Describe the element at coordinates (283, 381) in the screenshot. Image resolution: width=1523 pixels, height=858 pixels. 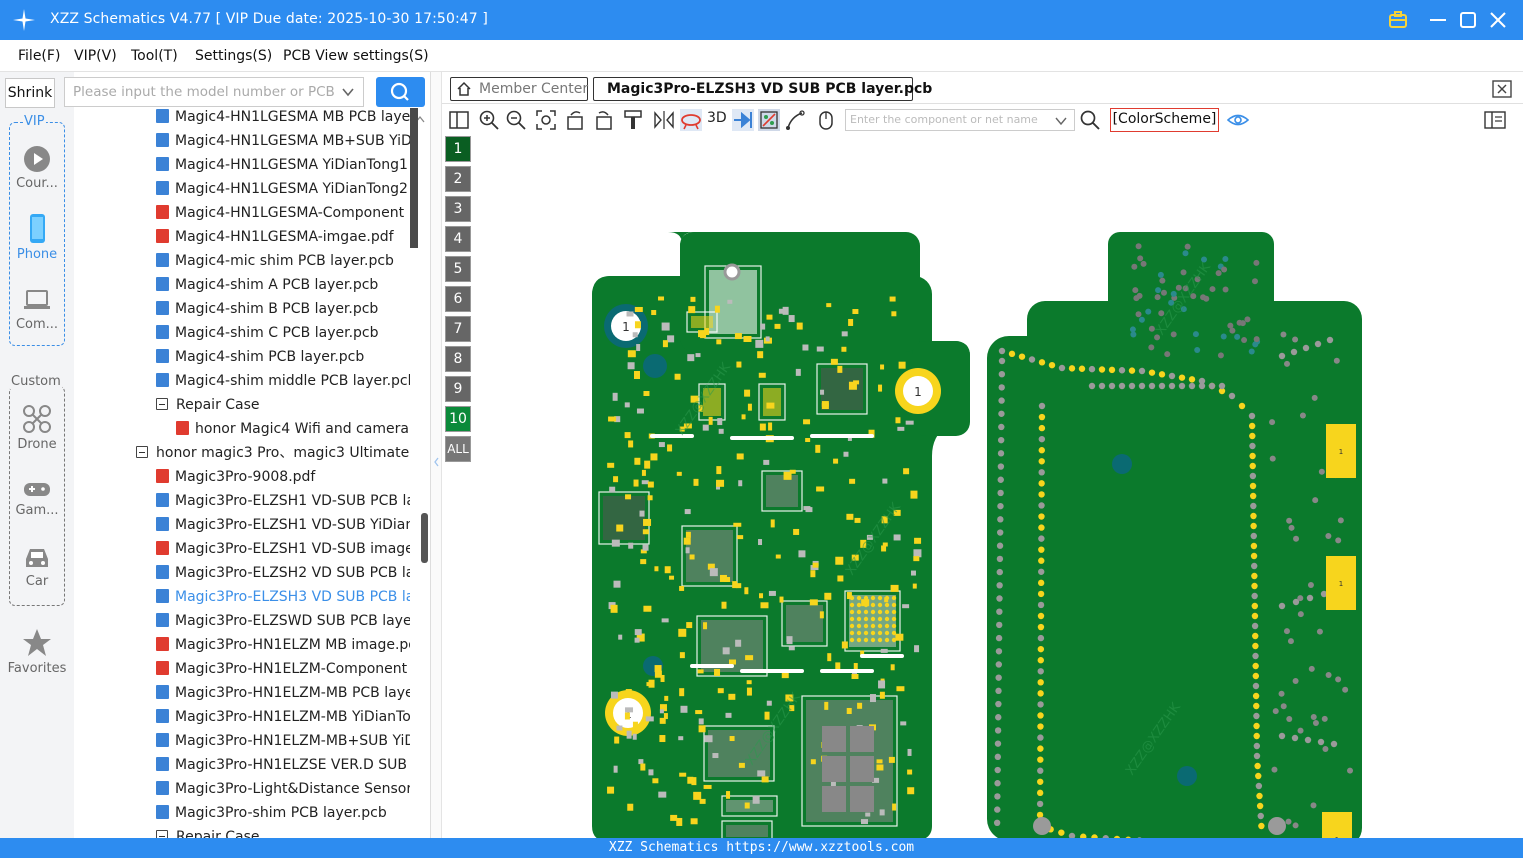
I see `tree-item: Magic4-shim middle PCB layer.pcb` at that location.